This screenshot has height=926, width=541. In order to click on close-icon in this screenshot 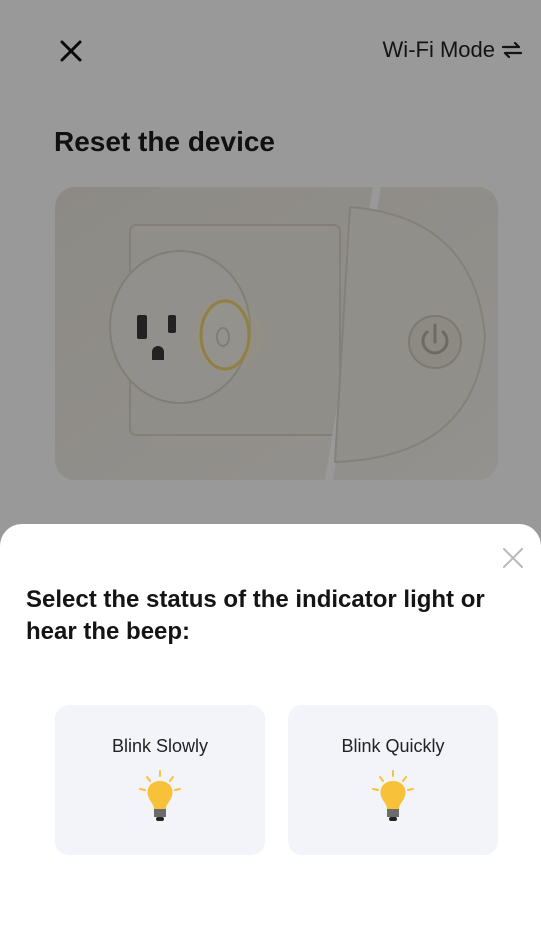, I will do `click(513, 558)`.